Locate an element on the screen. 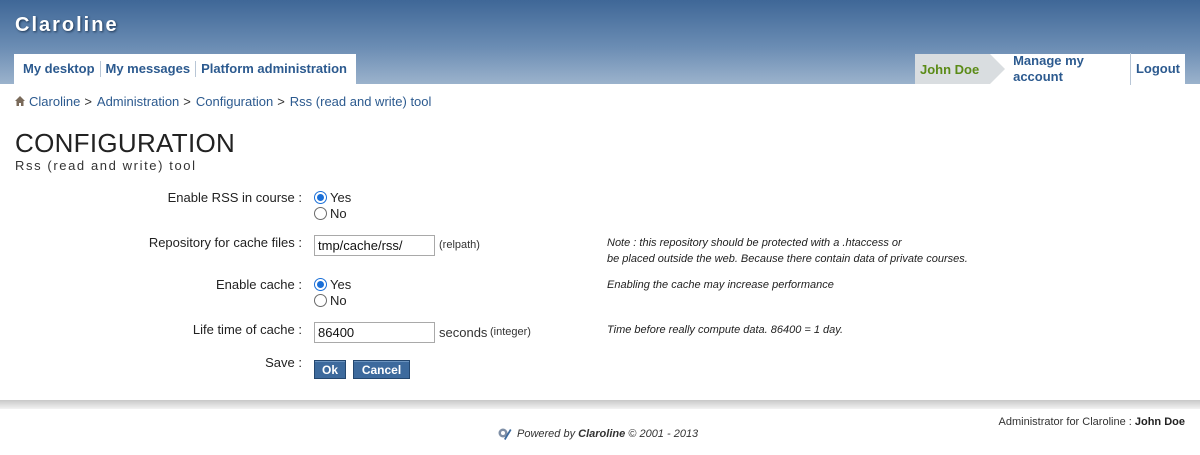 The height and width of the screenshot is (455, 1200). cache-lifetime-input is located at coordinates (374, 332).